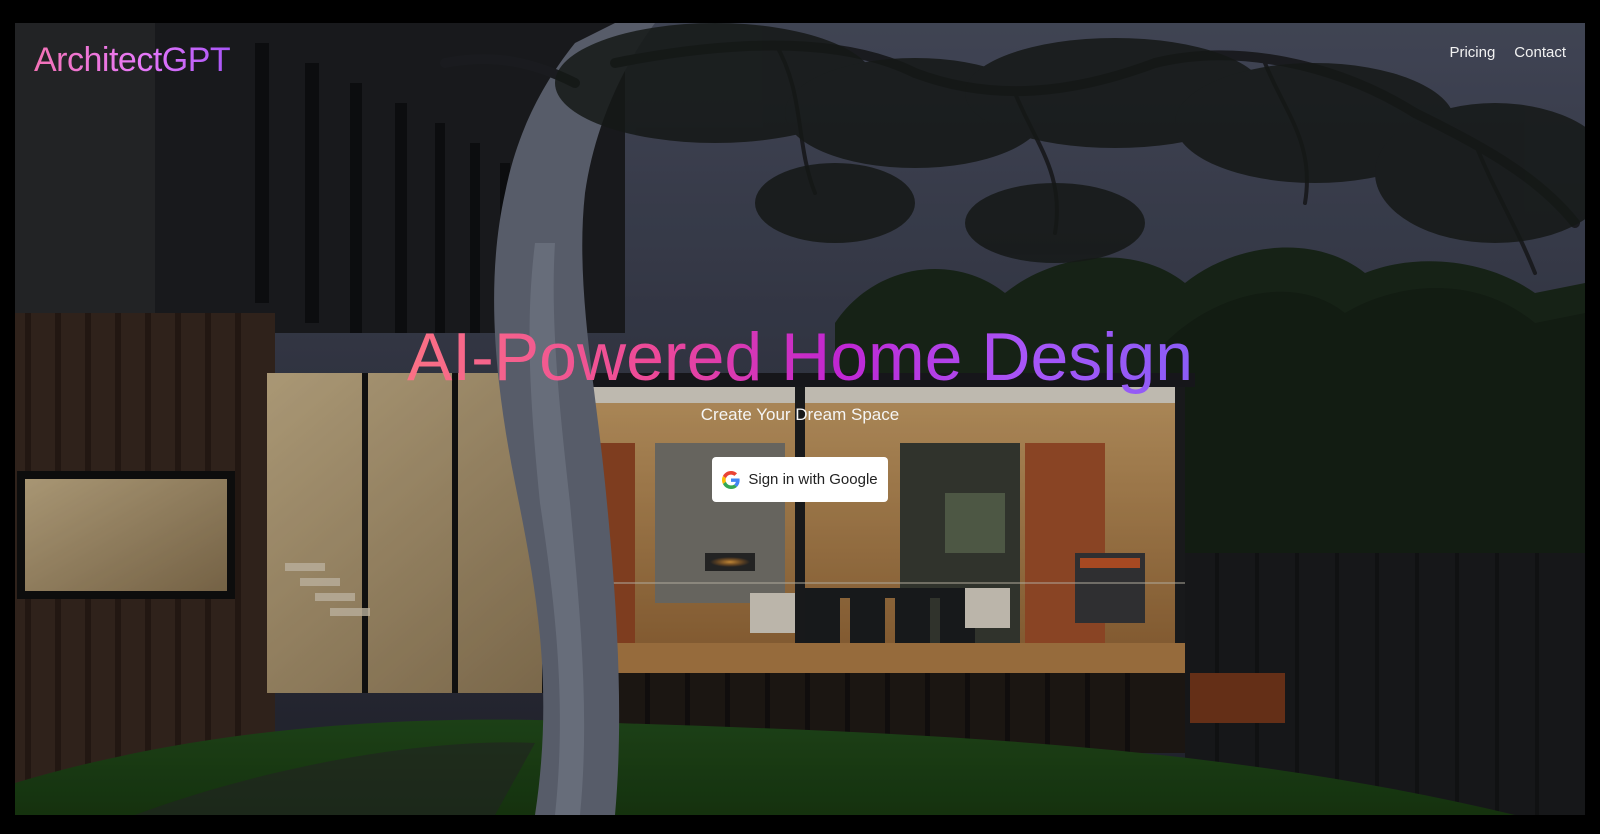 This screenshot has height=834, width=1600. I want to click on brand-logo: ArchitectGPT, so click(132, 60).